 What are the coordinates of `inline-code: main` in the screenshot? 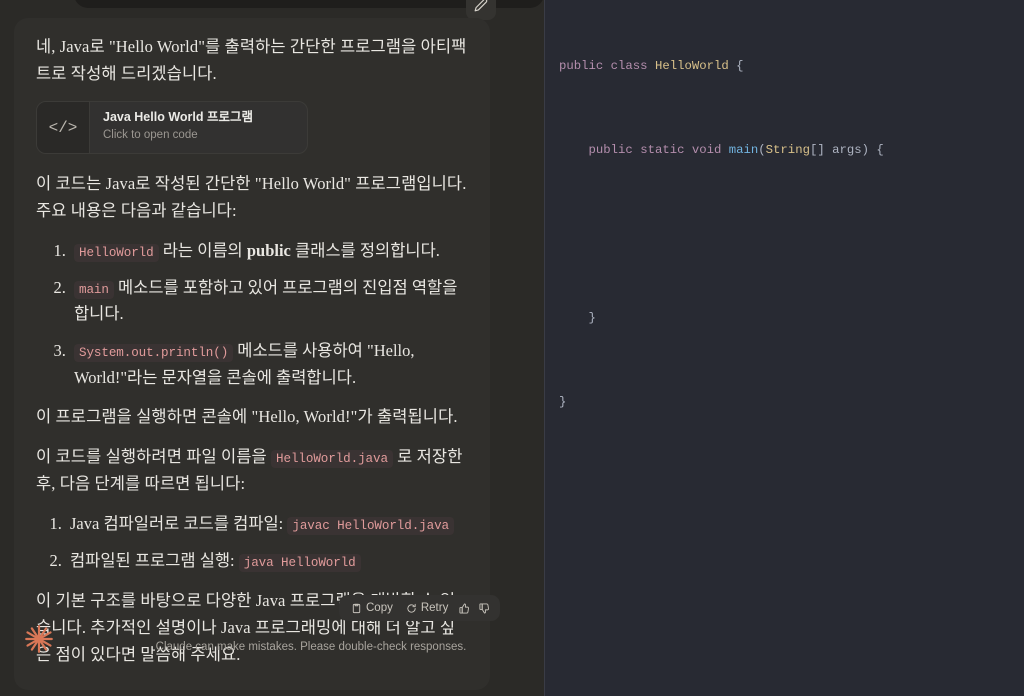 It's located at (94, 289).